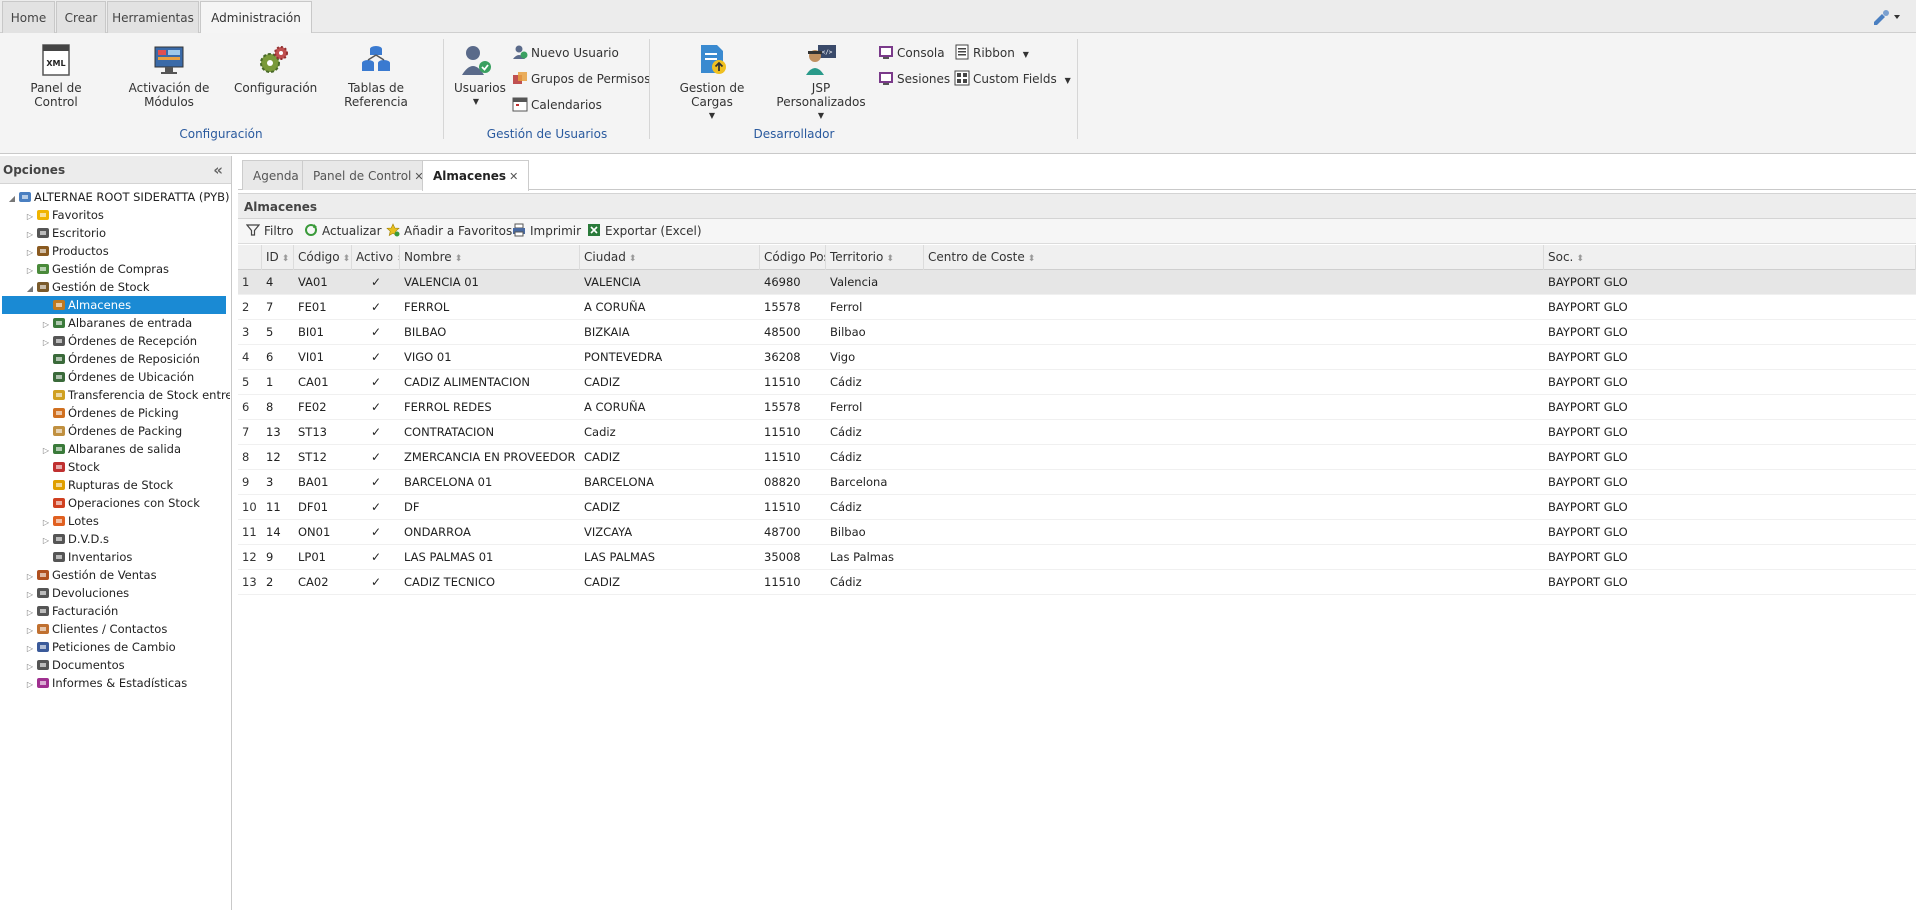 The image size is (1916, 910). I want to click on tree-item: ▷ Escritorio, so click(127, 233).